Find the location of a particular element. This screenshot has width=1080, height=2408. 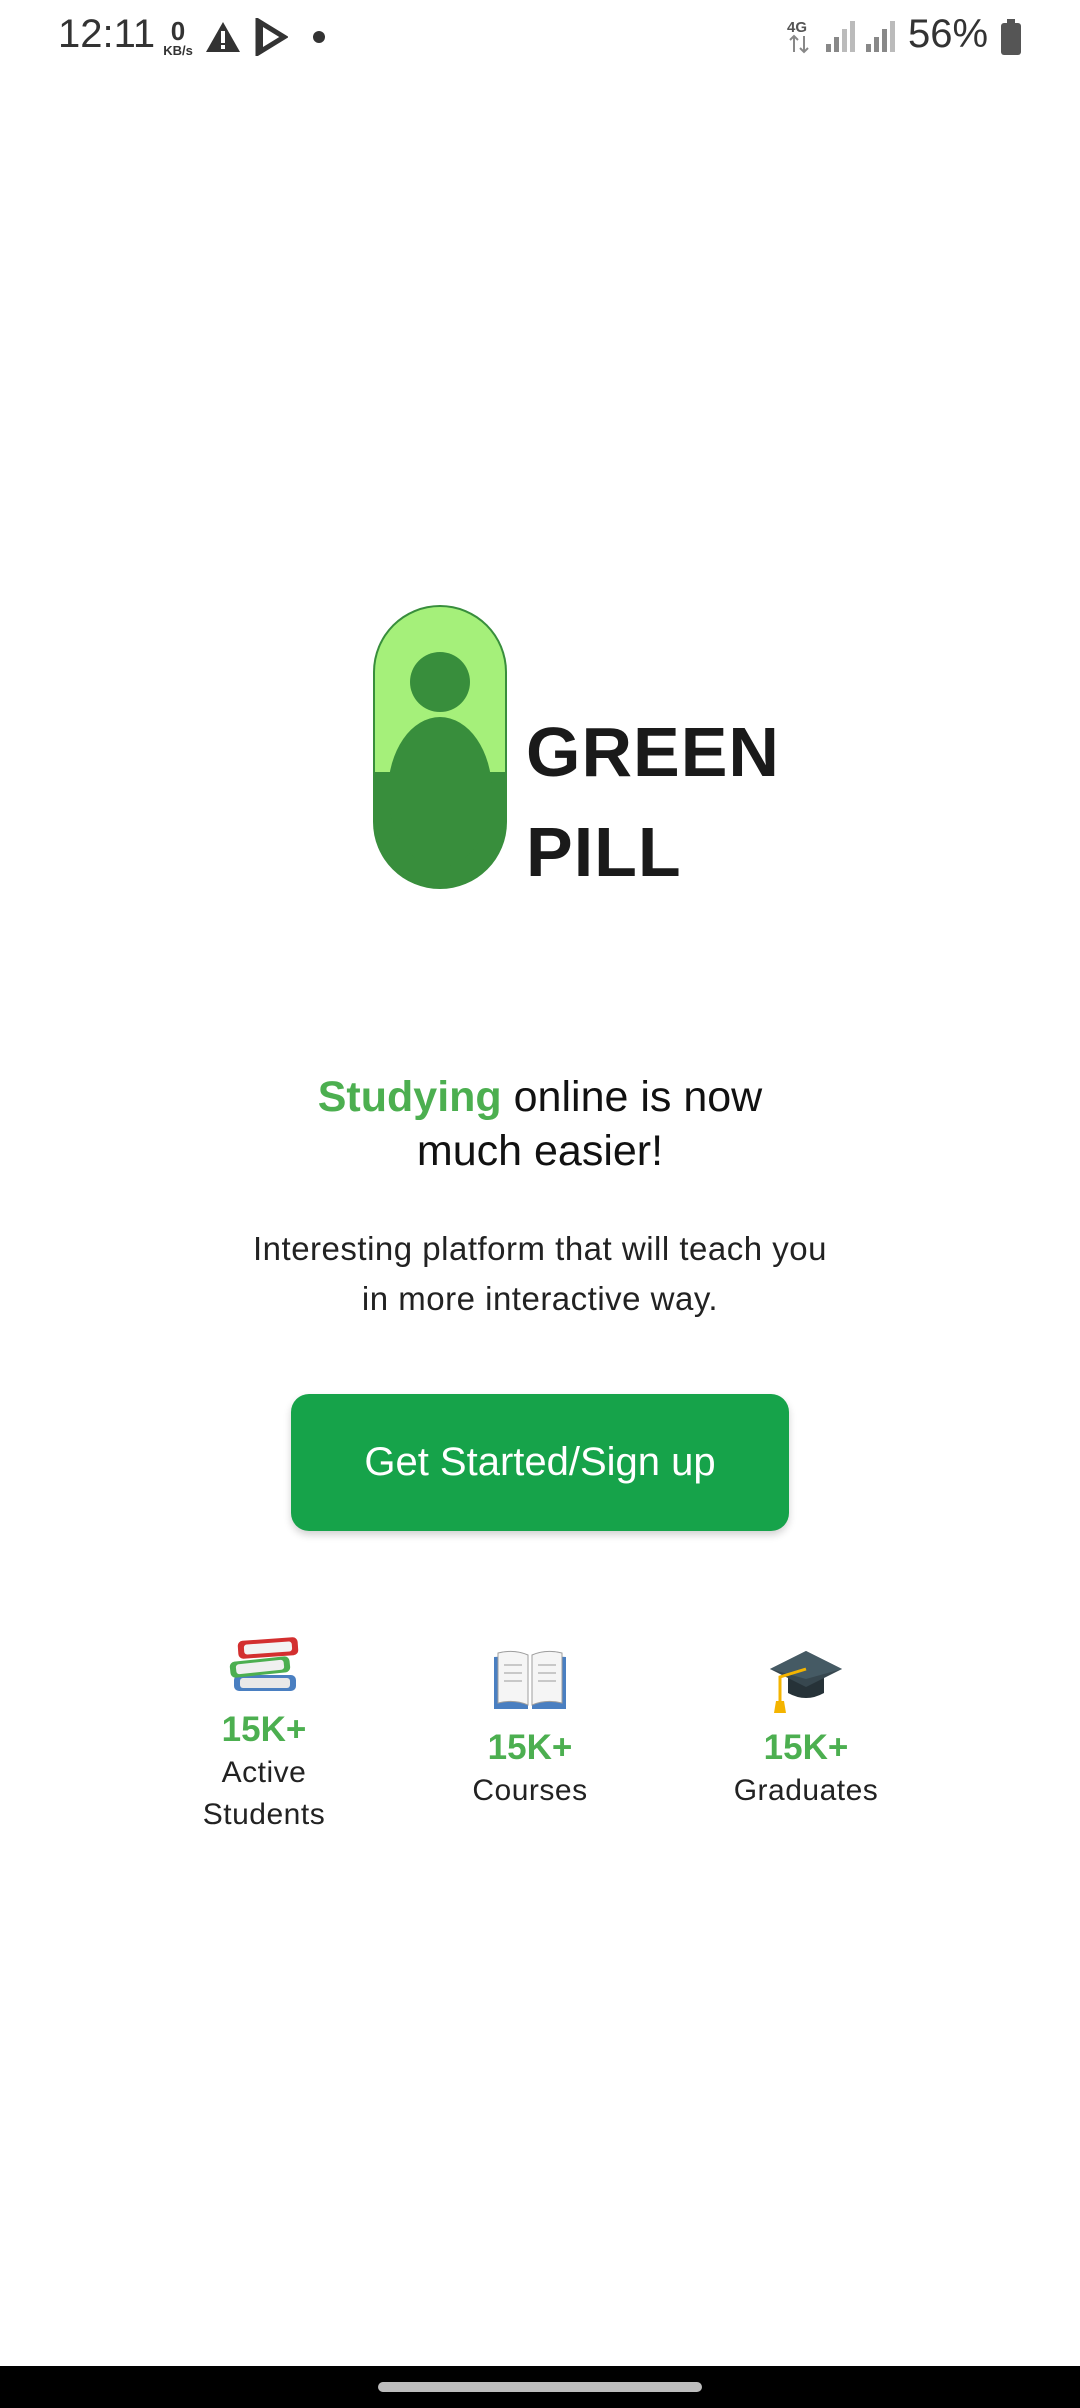

app-logo: GREEN PILL is located at coordinates (574, 747).